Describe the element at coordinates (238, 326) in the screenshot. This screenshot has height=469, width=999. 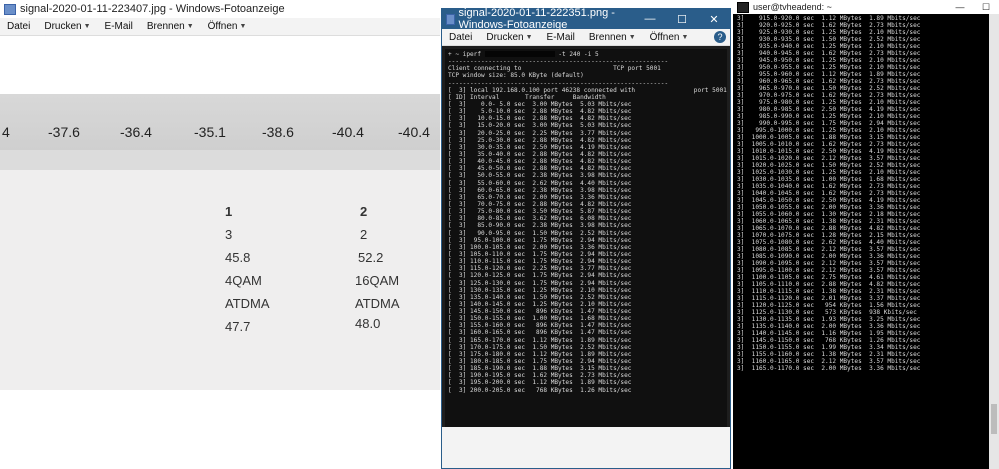
I see `table-cell: 47.7` at that location.